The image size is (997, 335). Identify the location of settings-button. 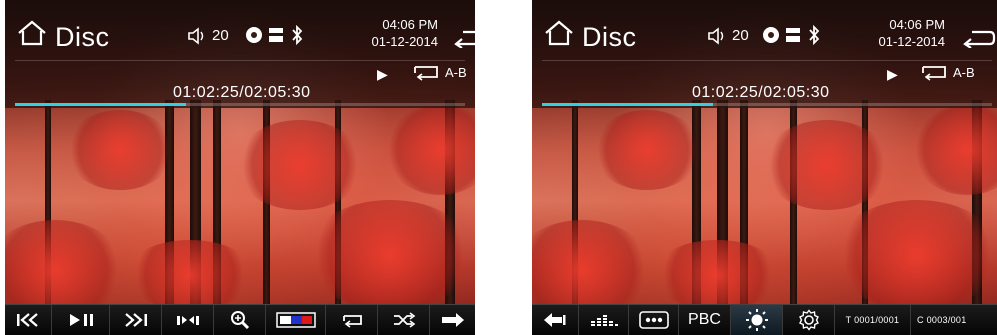
(809, 320).